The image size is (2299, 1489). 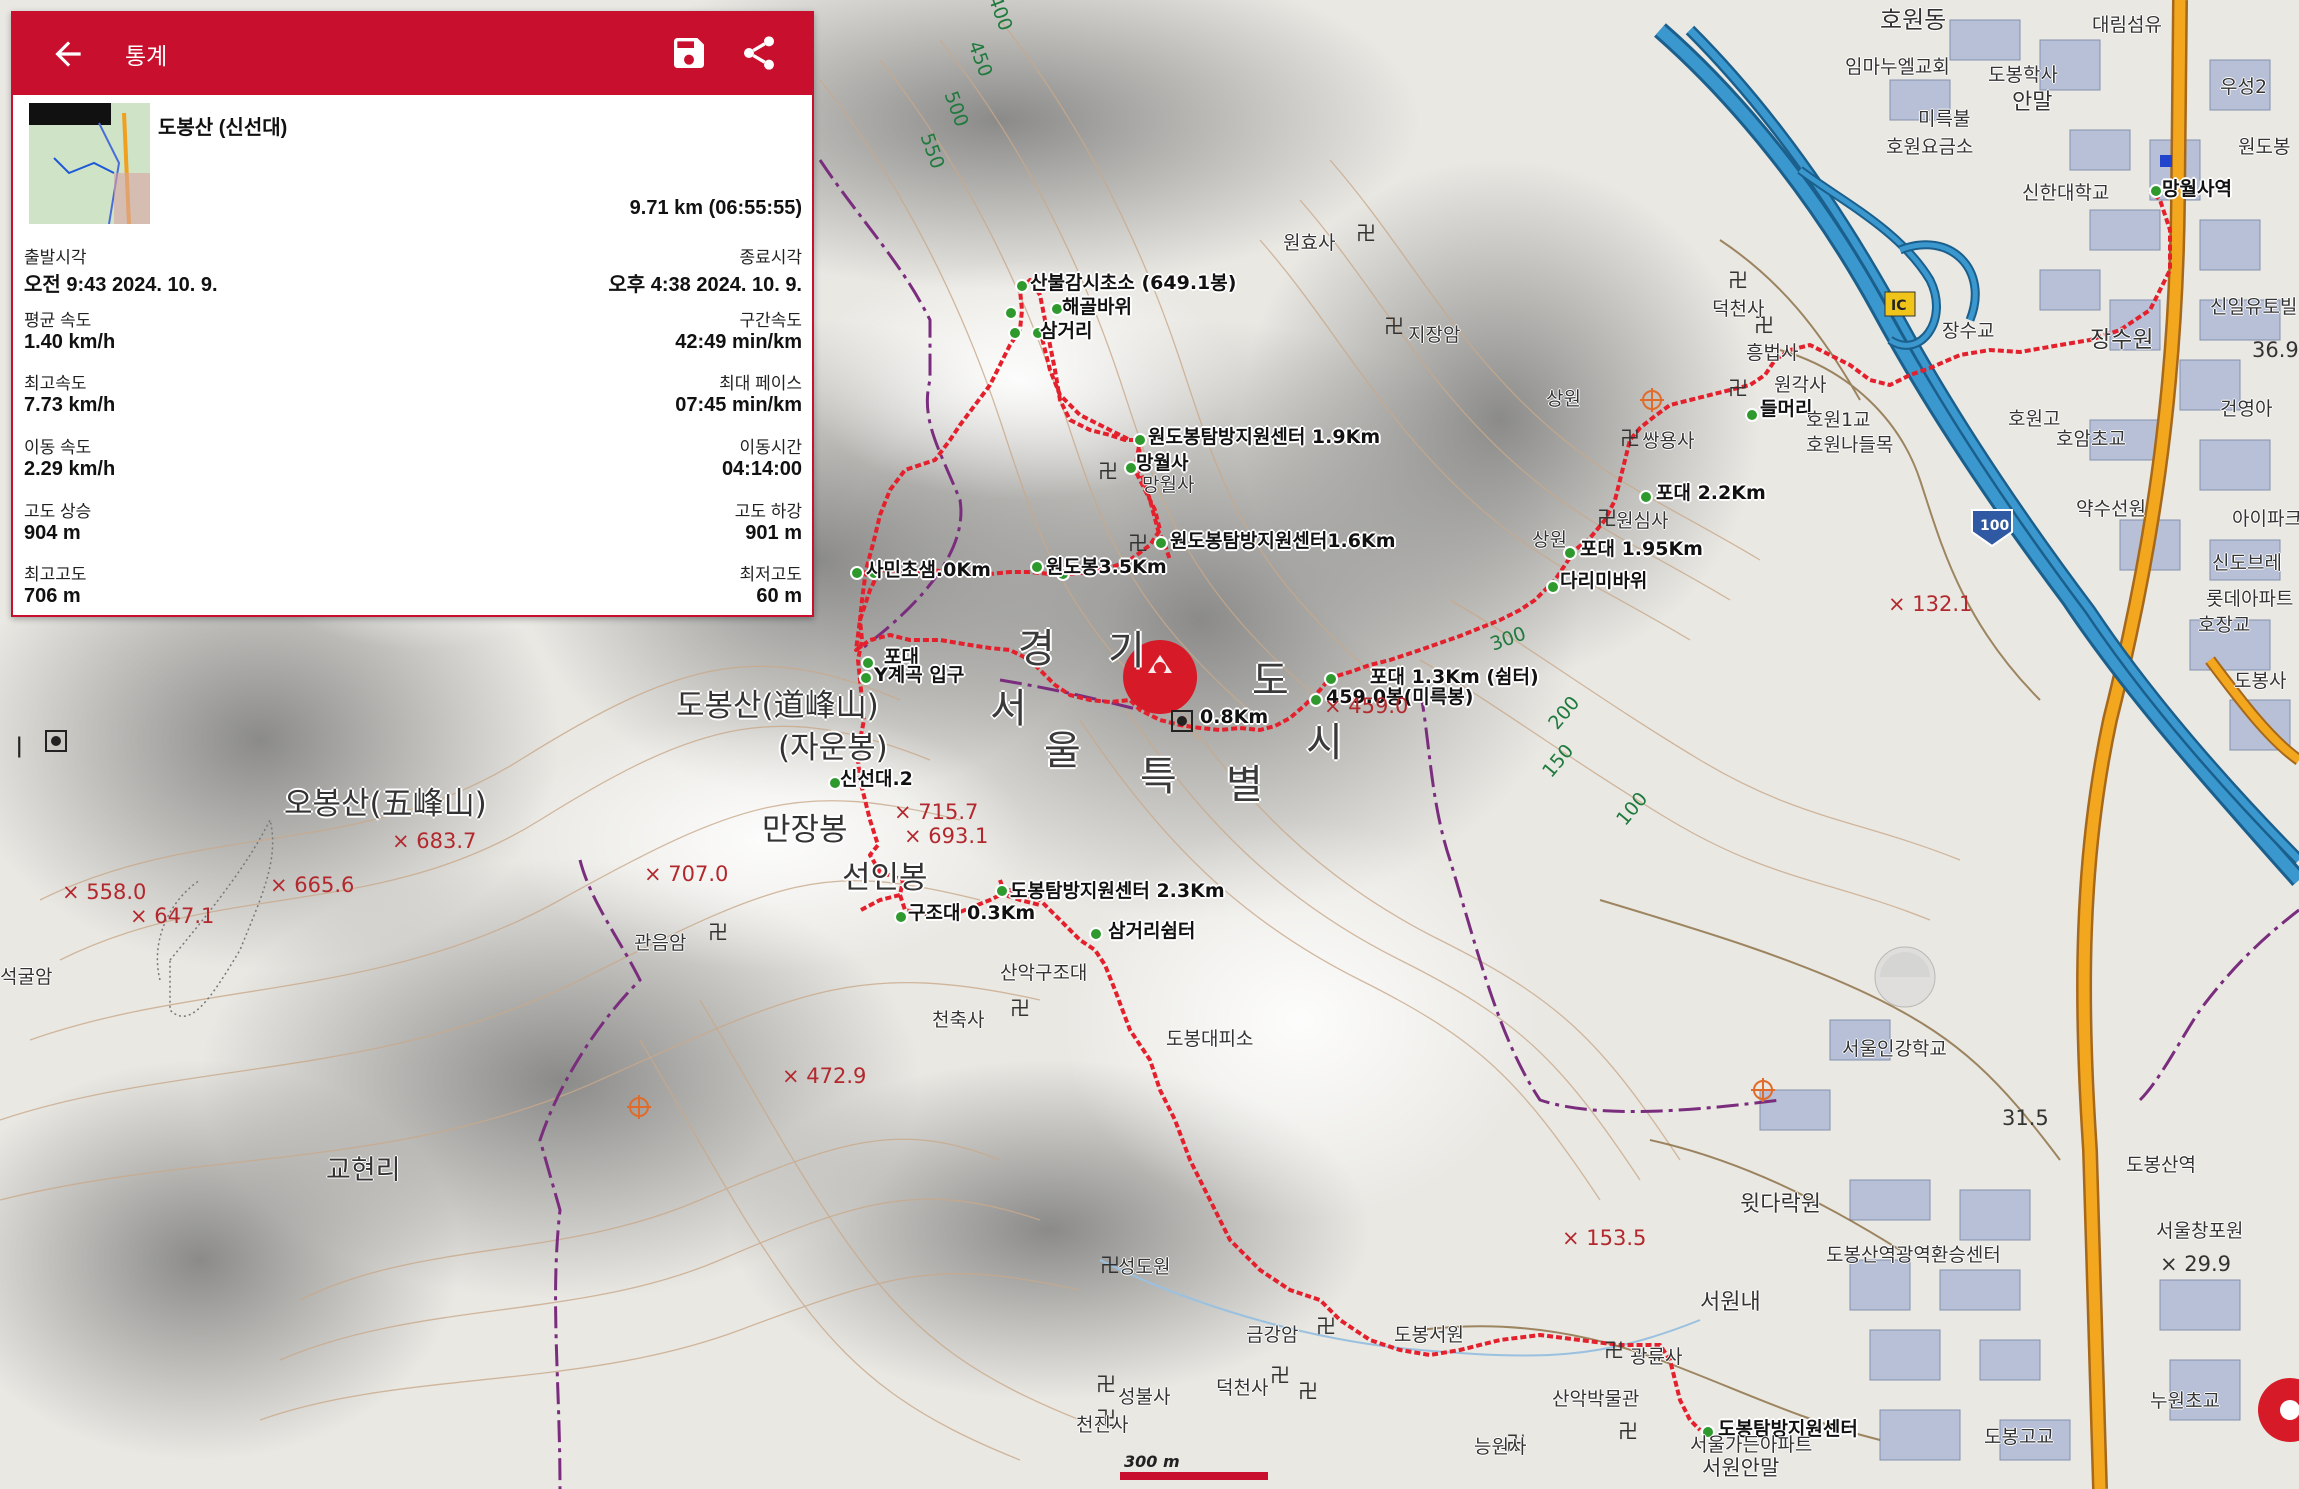 I want to click on place-label: 호원고, so click(x=2034, y=419).